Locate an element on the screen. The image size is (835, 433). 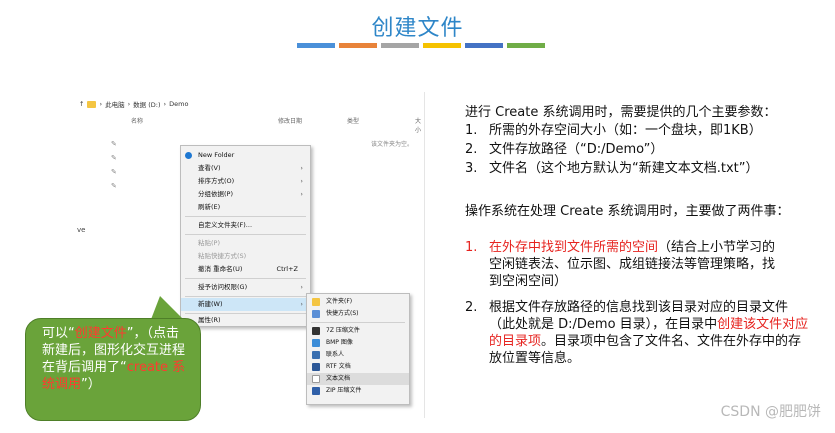
menu-item-grant-access: 授予访问权限(G) › is located at coordinates (245, 287).